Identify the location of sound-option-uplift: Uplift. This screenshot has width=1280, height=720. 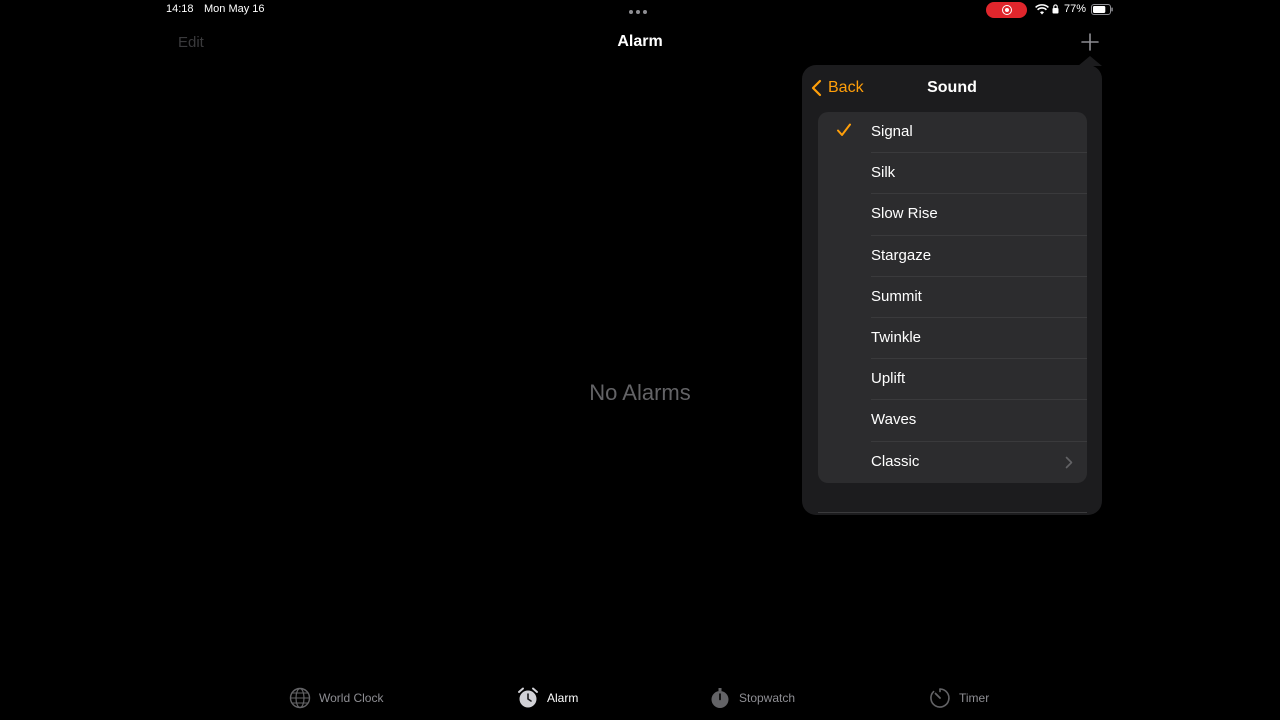
(952, 380).